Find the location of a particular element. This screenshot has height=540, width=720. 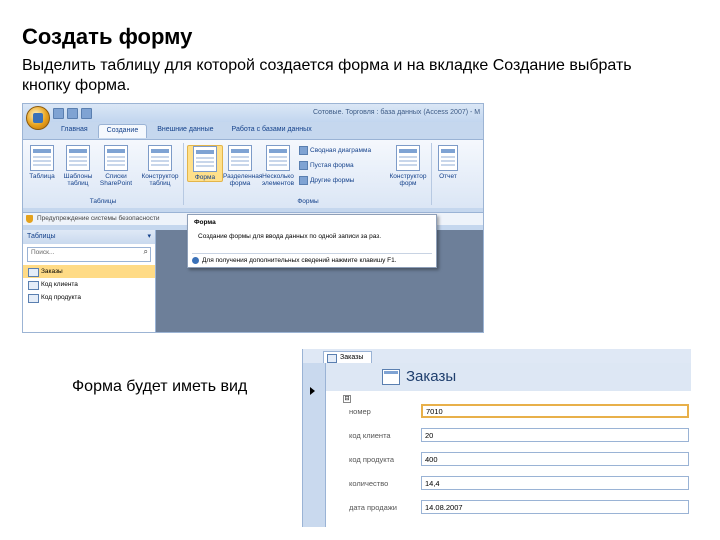

tab-create: Создание is located at coordinates (122, 131).